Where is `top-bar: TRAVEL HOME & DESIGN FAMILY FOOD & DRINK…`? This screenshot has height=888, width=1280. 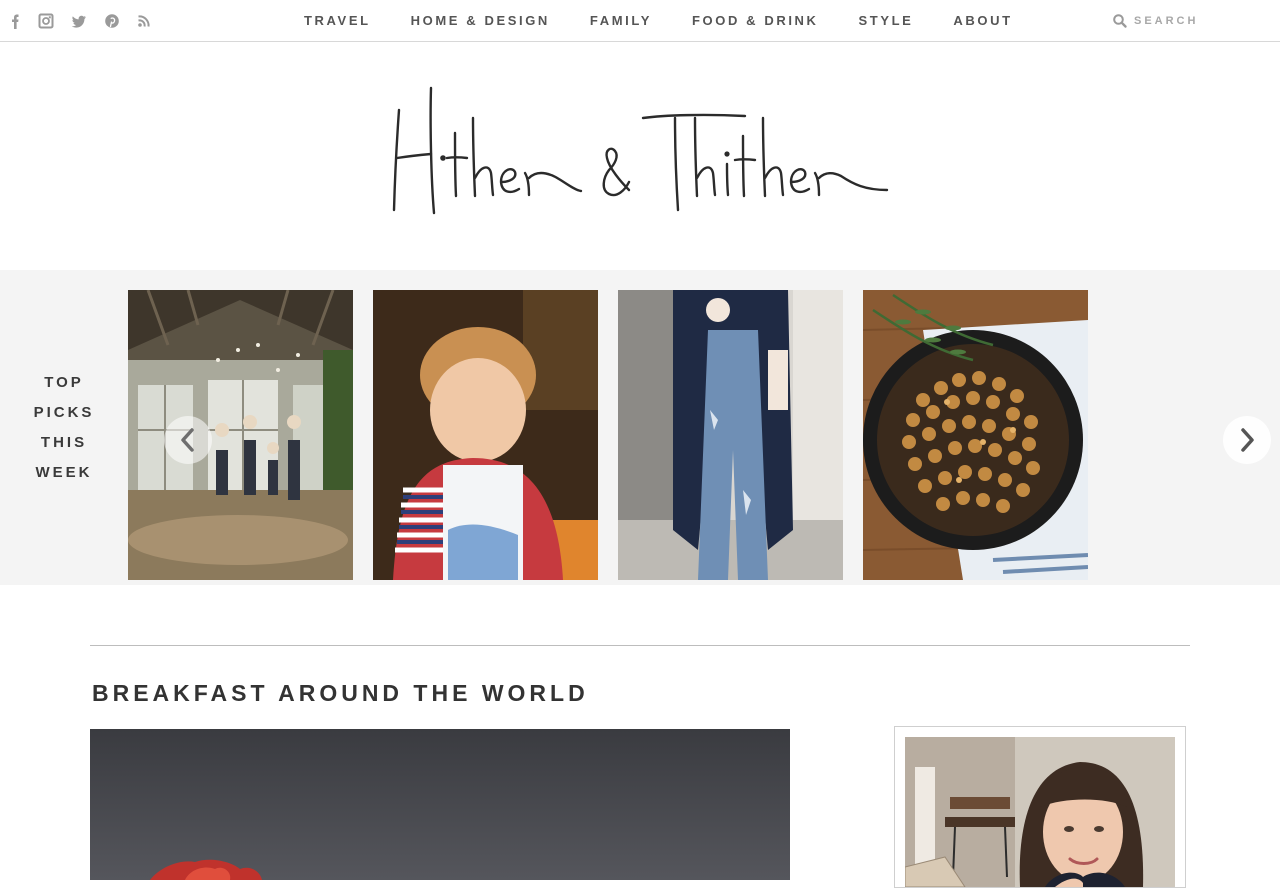 top-bar: TRAVEL HOME & DESIGN FAMILY FOOD & DRINK… is located at coordinates (640, 21).